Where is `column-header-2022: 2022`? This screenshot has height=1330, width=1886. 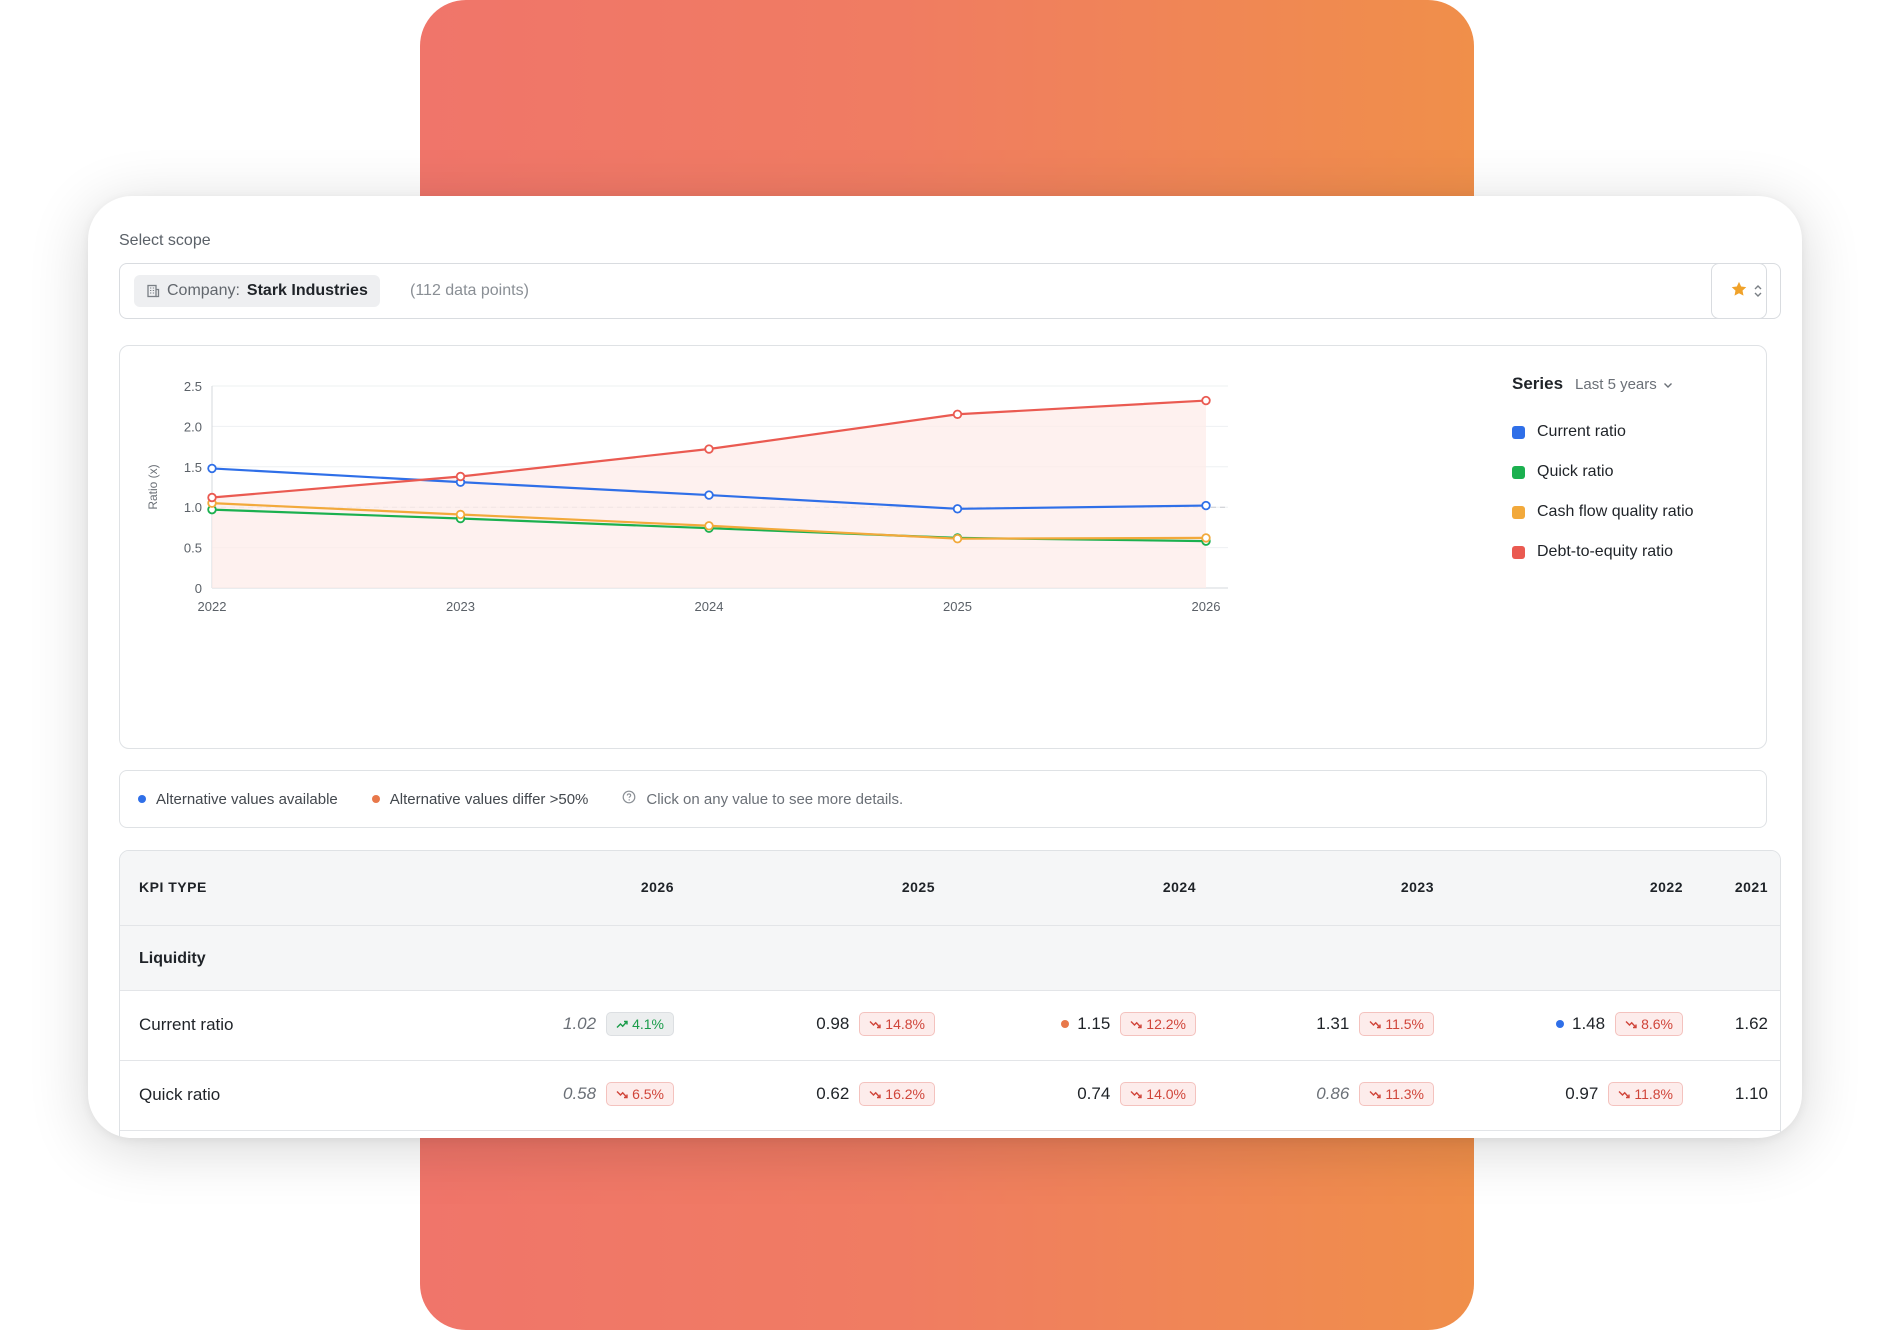 column-header-2022: 2022 is located at coordinates (1666, 887).